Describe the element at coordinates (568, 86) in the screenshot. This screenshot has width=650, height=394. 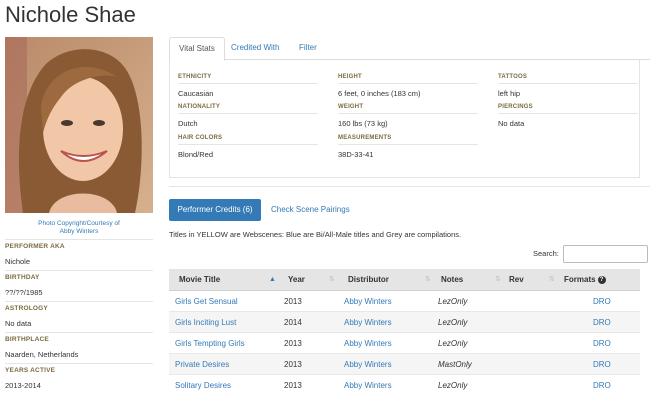
I see `stat-tattoos: Tattoos left hip` at that location.